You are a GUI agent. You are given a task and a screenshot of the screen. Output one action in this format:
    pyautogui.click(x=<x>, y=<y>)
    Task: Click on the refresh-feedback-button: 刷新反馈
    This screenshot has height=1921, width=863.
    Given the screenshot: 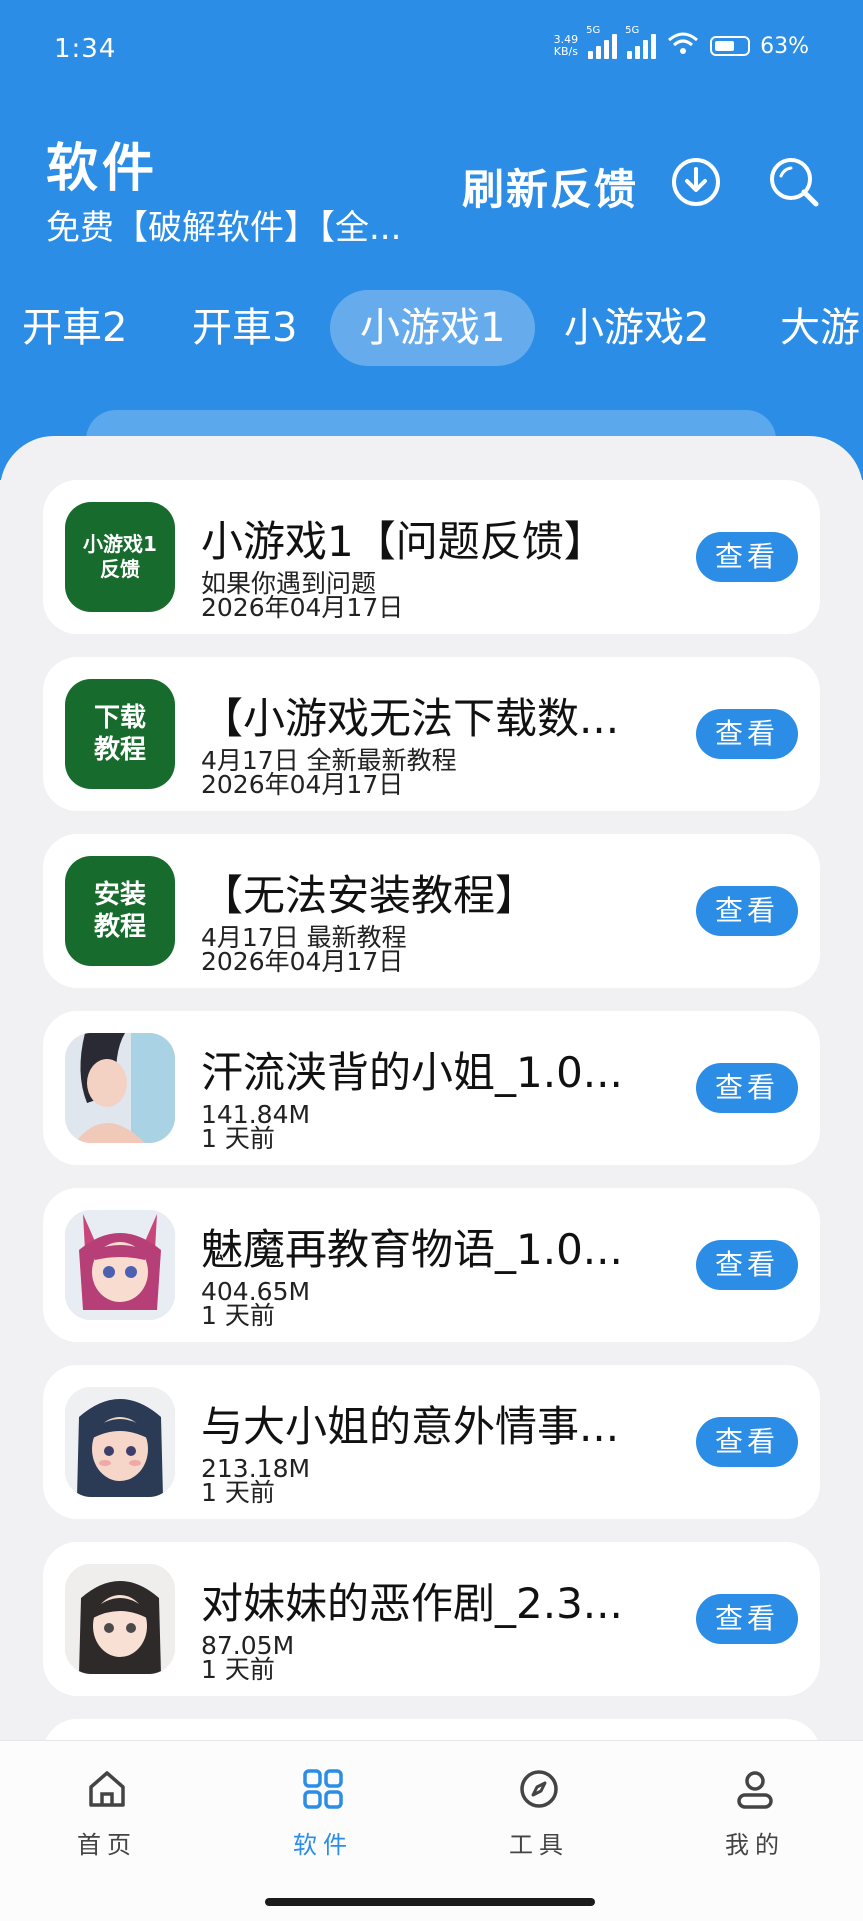 What is the action you would take?
    pyautogui.click(x=550, y=186)
    